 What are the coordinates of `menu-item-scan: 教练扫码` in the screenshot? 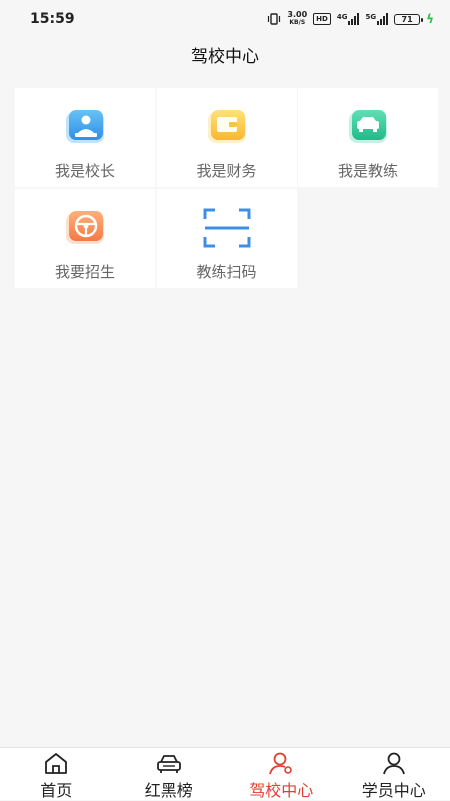 It's located at (227, 238).